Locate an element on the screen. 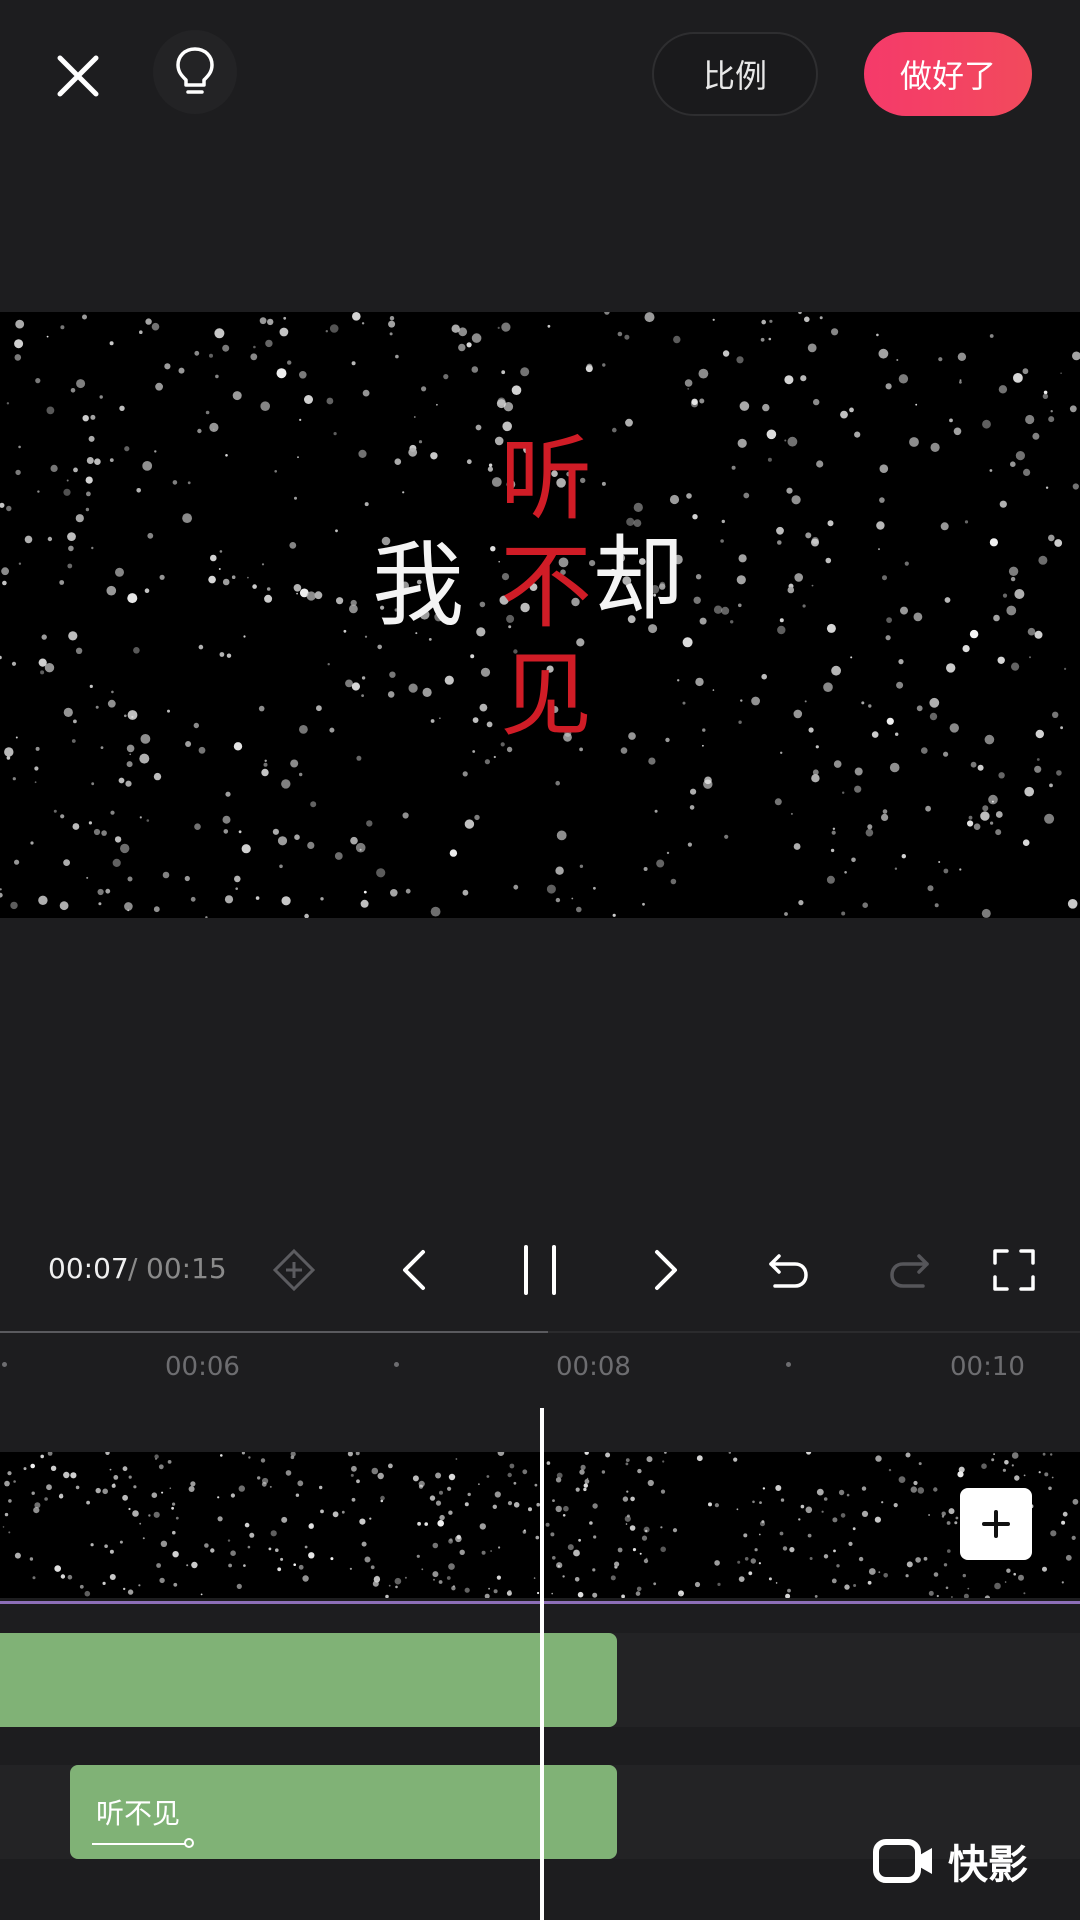  redo-button is located at coordinates (910, 1270).